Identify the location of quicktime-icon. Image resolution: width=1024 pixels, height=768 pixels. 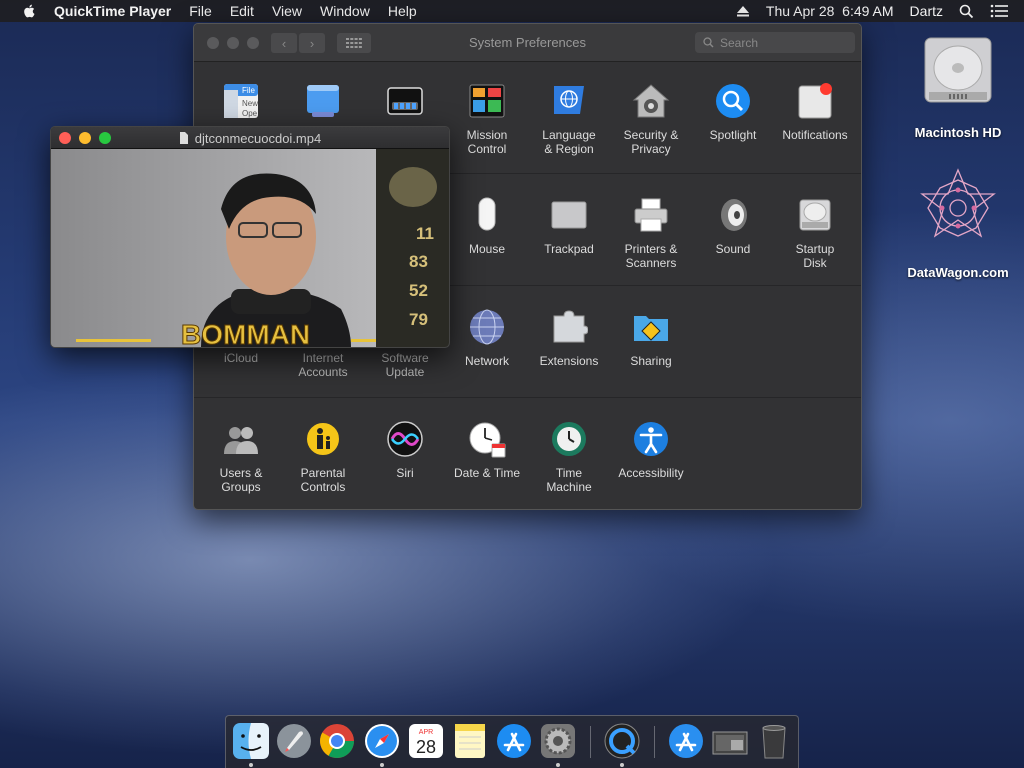
(622, 741).